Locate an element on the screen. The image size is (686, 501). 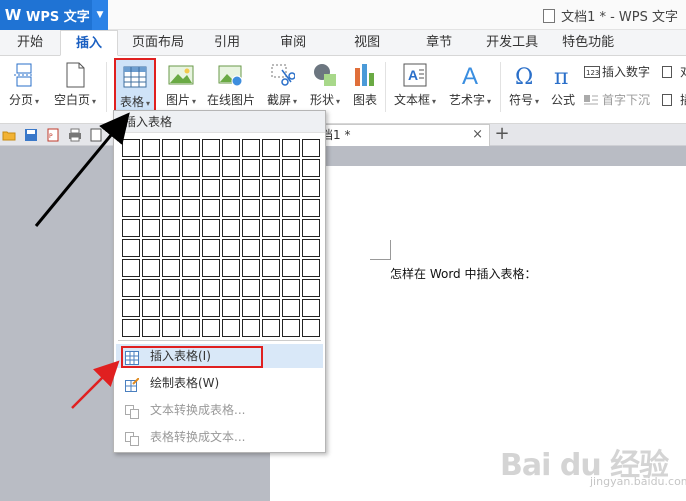
close-icon: × is located at coordinates (477, 135).